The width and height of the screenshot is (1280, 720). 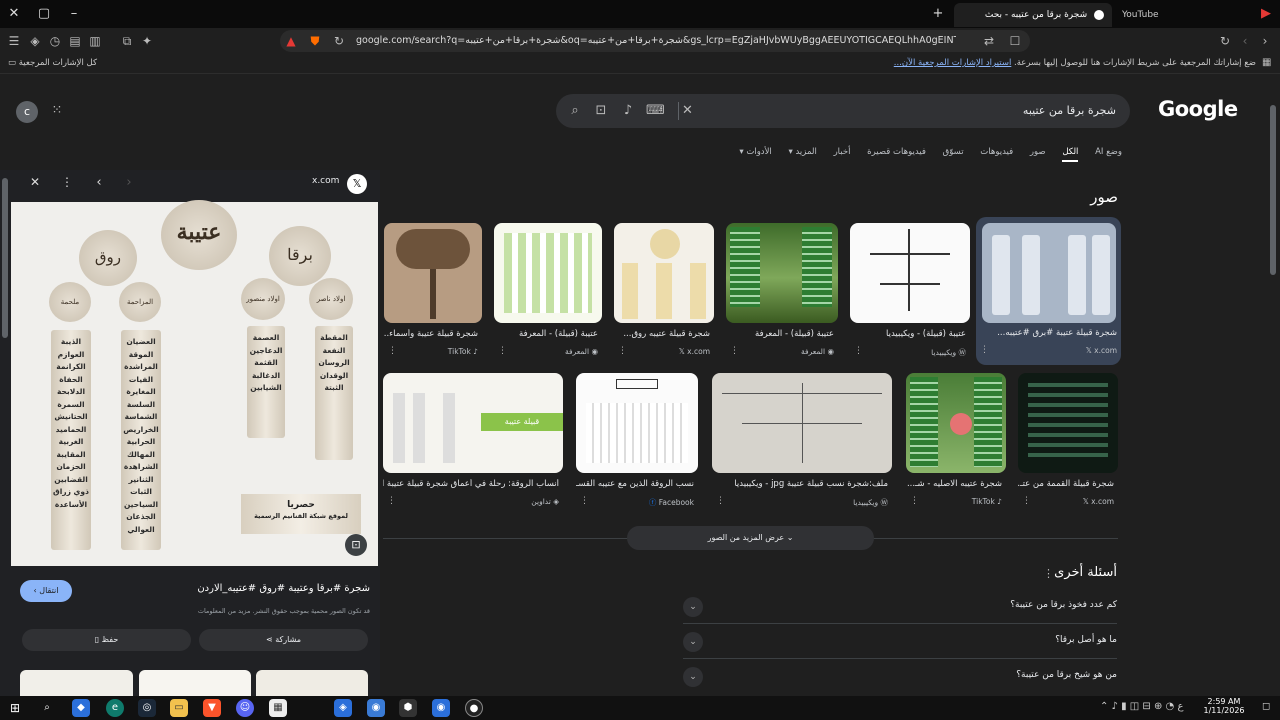 What do you see at coordinates (1069, 111) in the screenshot?
I see `search-input: شجرة برقا من عتيبه` at bounding box center [1069, 111].